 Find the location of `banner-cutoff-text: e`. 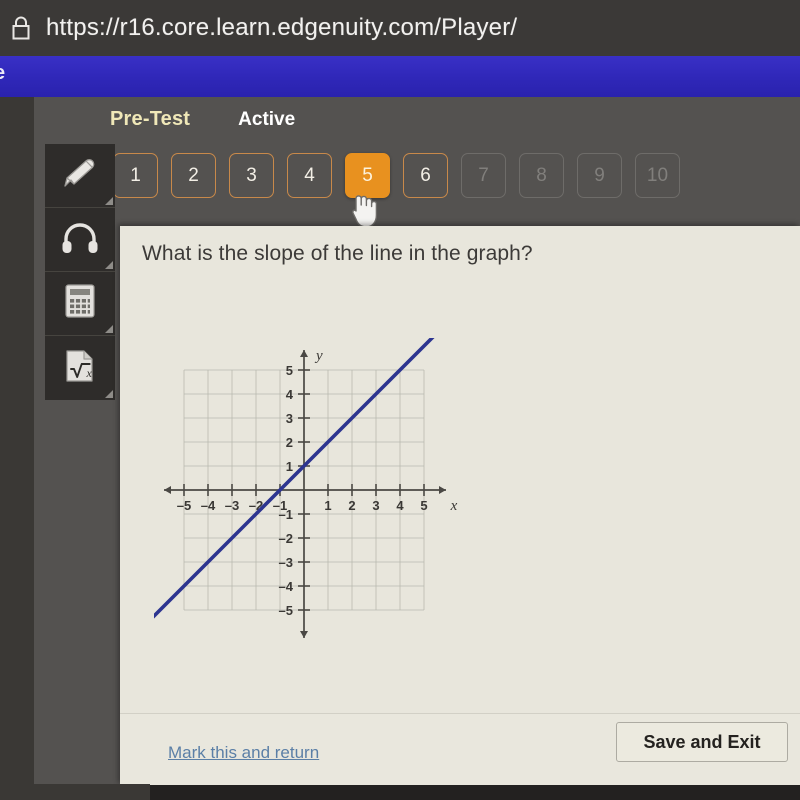

banner-cutoff-text: e is located at coordinates (2, 73).